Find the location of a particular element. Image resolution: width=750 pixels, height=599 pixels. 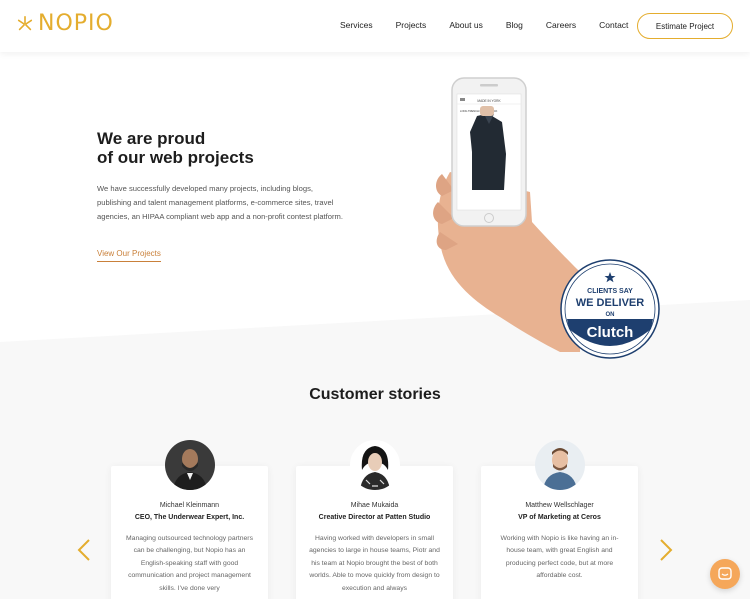

phone-store-name: MADE IN YORK is located at coordinates (489, 101).